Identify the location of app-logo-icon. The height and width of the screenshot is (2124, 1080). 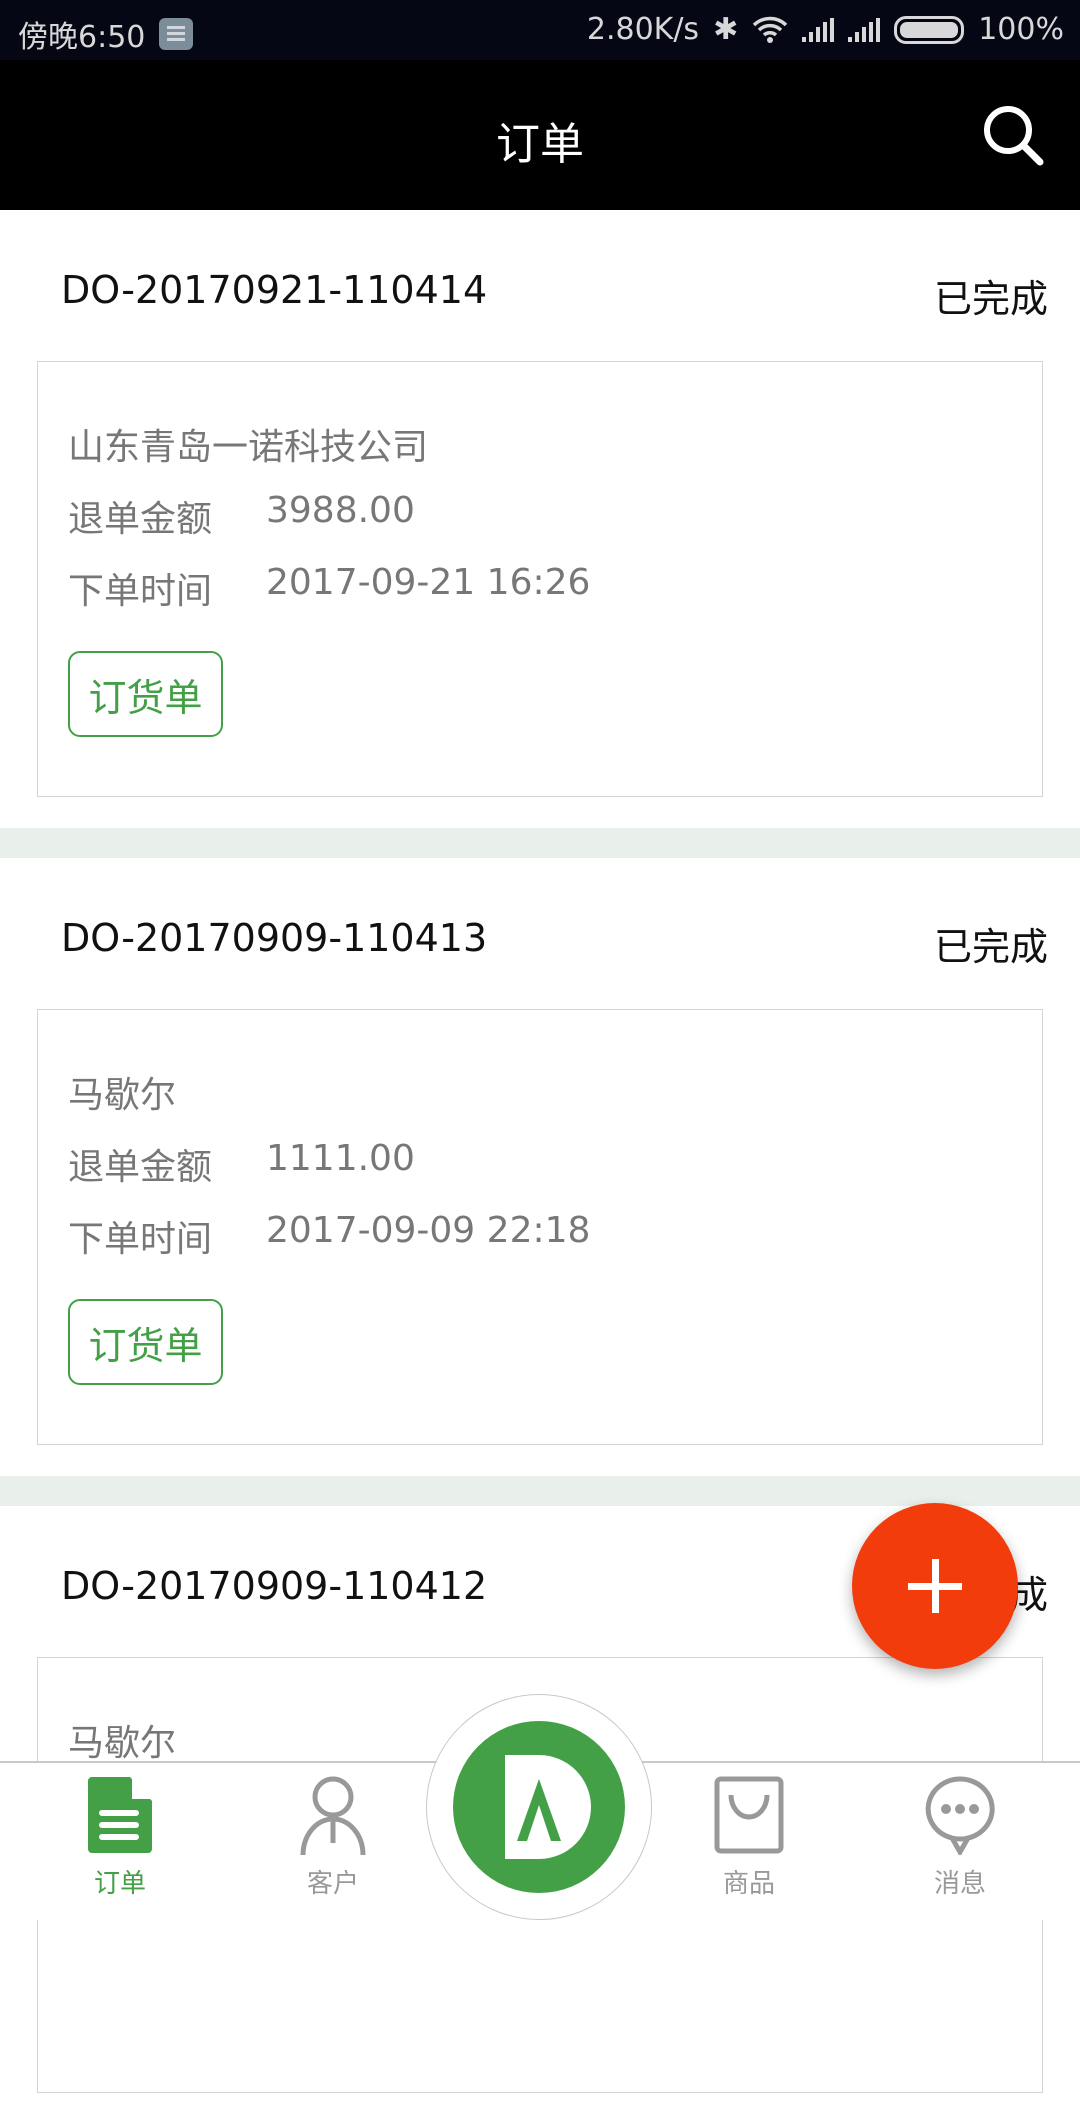
(539, 1807).